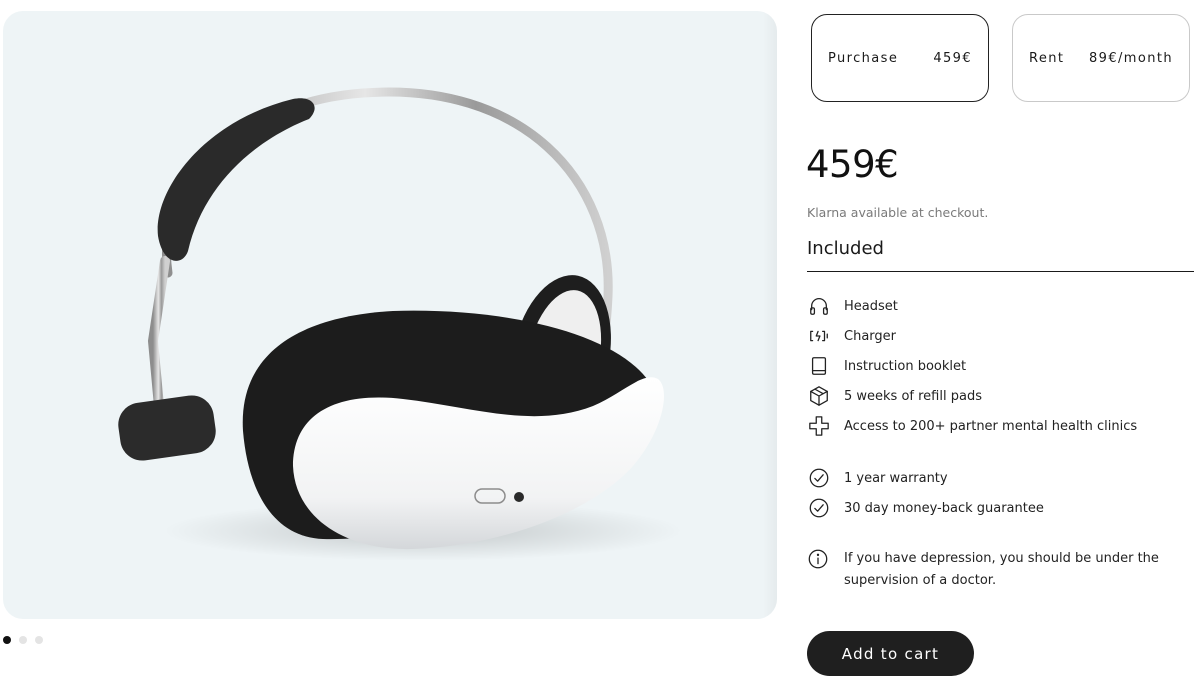  I want to click on rent-option-label: Rent, so click(1047, 58).